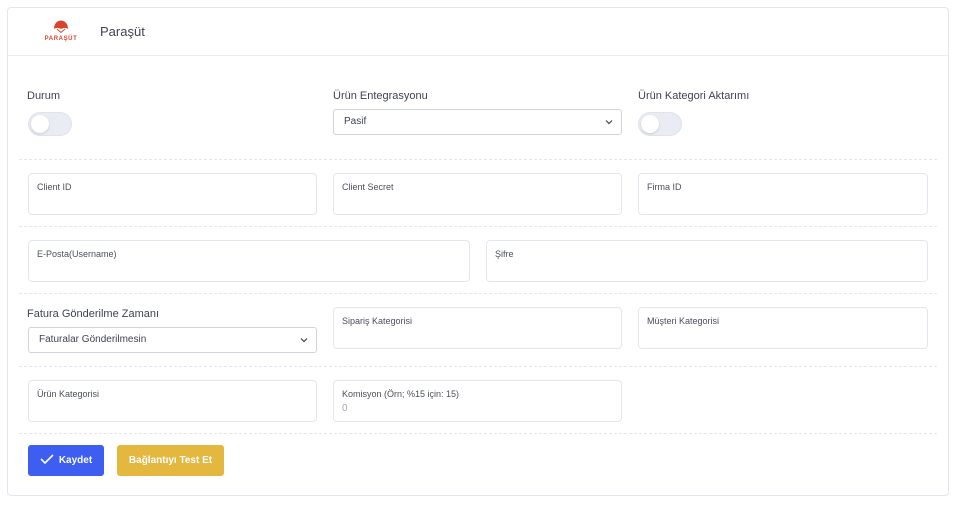 This screenshot has height=508, width=959. I want to click on commission-value: 0, so click(345, 408).